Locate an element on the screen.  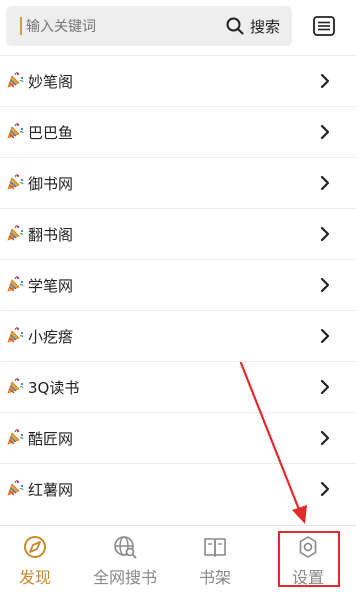
list-item-label: 巴巴鱼 is located at coordinates (51, 132).